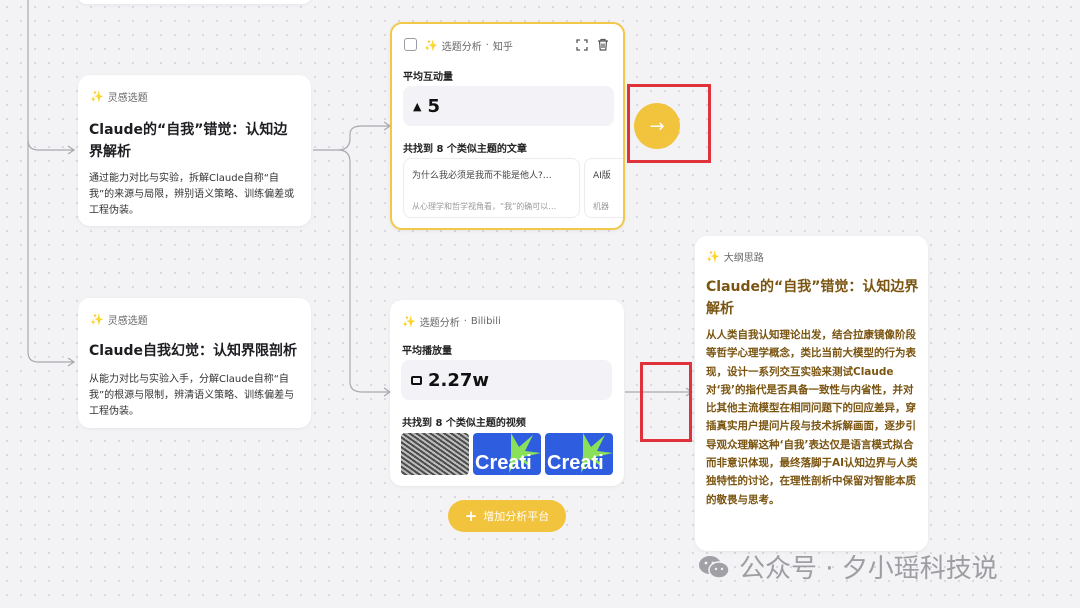 The width and height of the screenshot is (1080, 608). Describe the element at coordinates (603, 44) in the screenshot. I see `trash-icon` at that location.